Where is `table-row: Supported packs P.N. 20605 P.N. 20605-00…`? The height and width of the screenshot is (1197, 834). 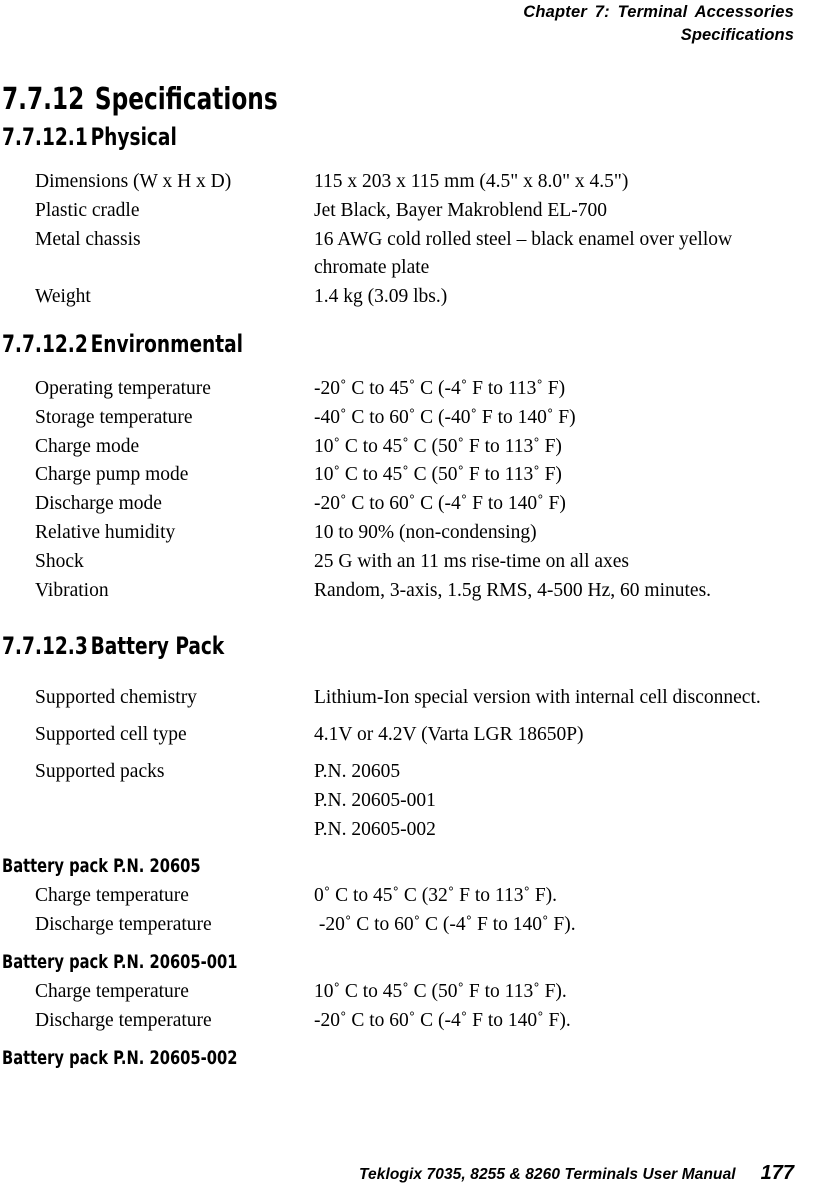
table-row: Supported packs P.N. 20605 P.N. 20605-00… is located at coordinates (402, 801).